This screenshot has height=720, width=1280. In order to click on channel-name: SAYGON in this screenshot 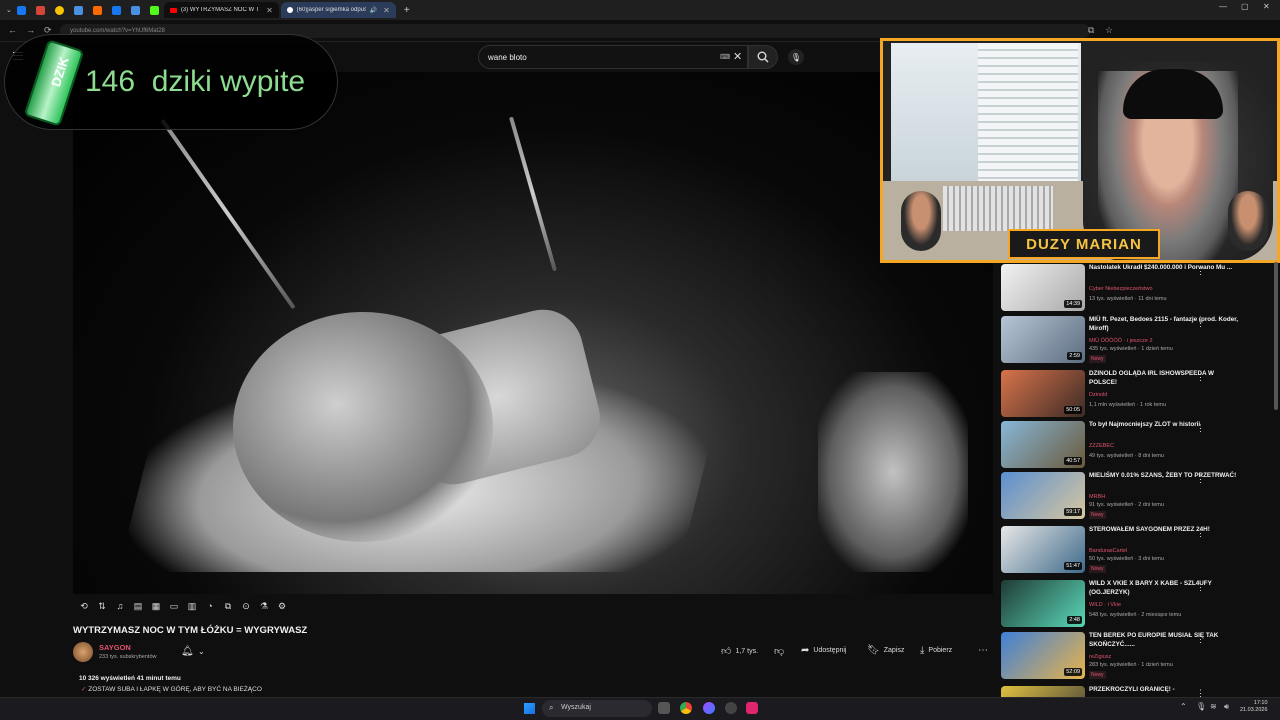, I will do `click(115, 647)`.